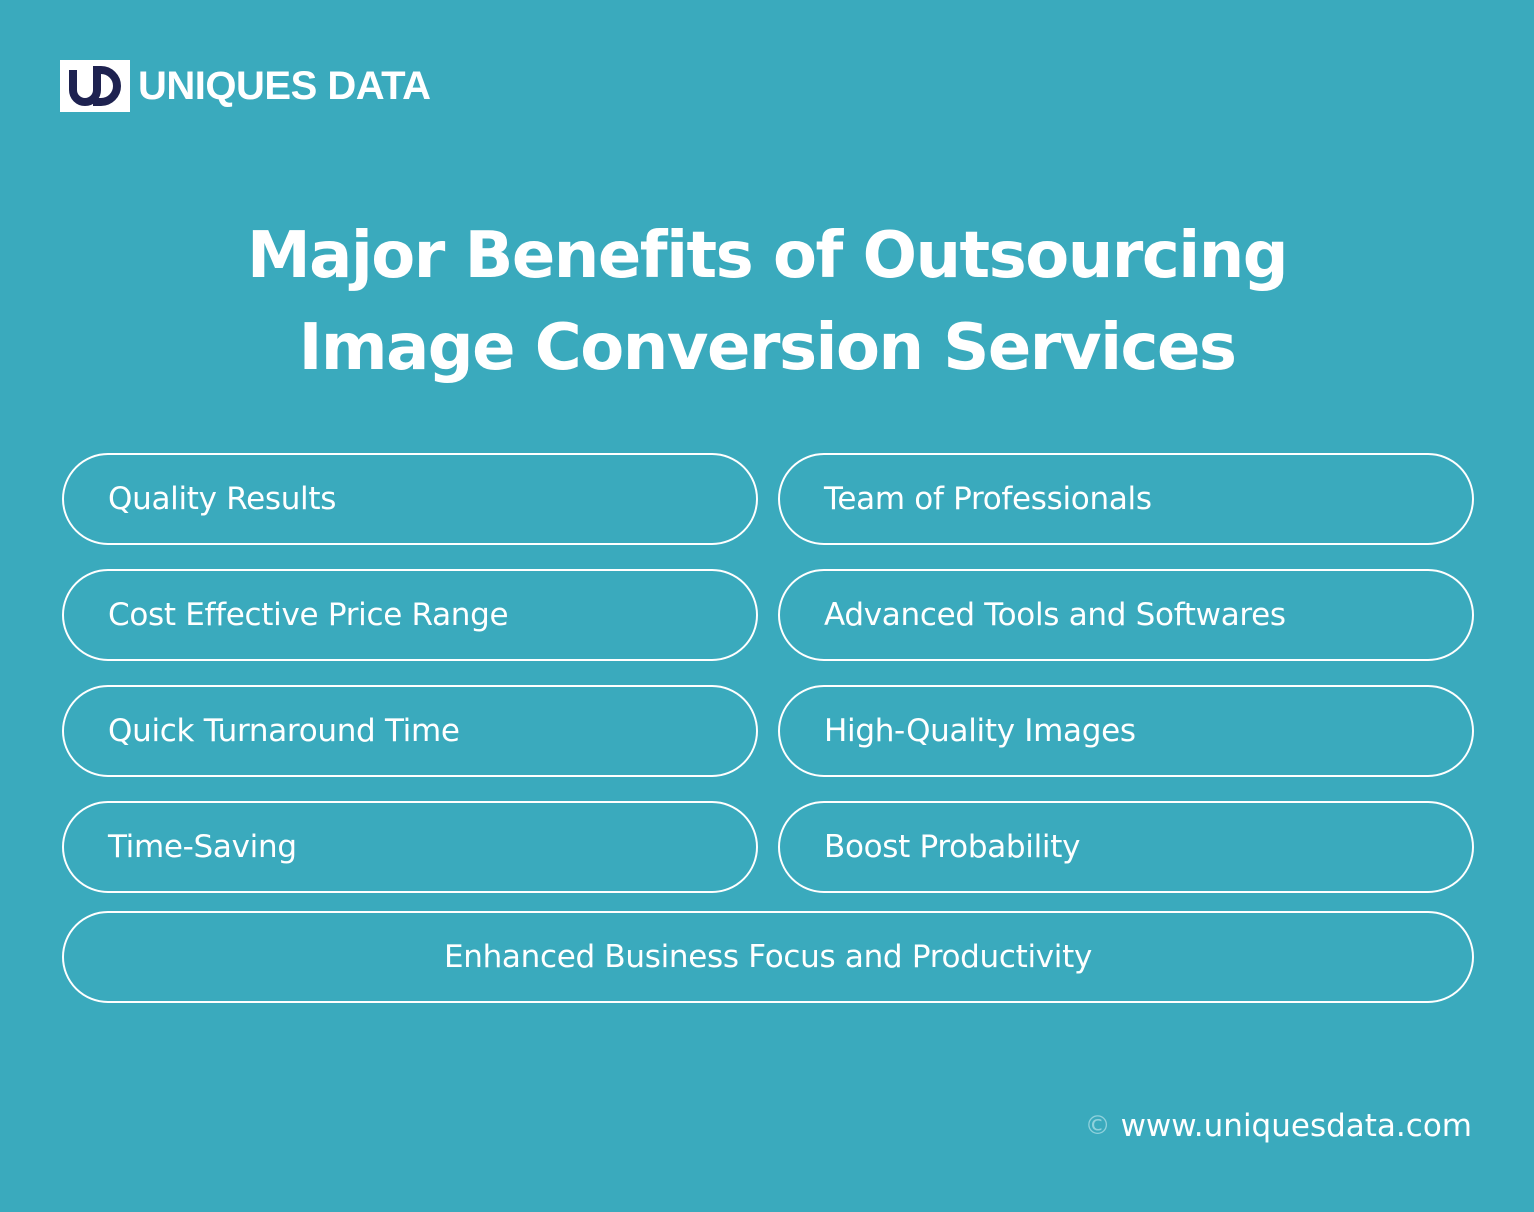 The width and height of the screenshot is (1534, 1212). I want to click on benefit-team-of-professionals: Team of Professionals, so click(1126, 499).